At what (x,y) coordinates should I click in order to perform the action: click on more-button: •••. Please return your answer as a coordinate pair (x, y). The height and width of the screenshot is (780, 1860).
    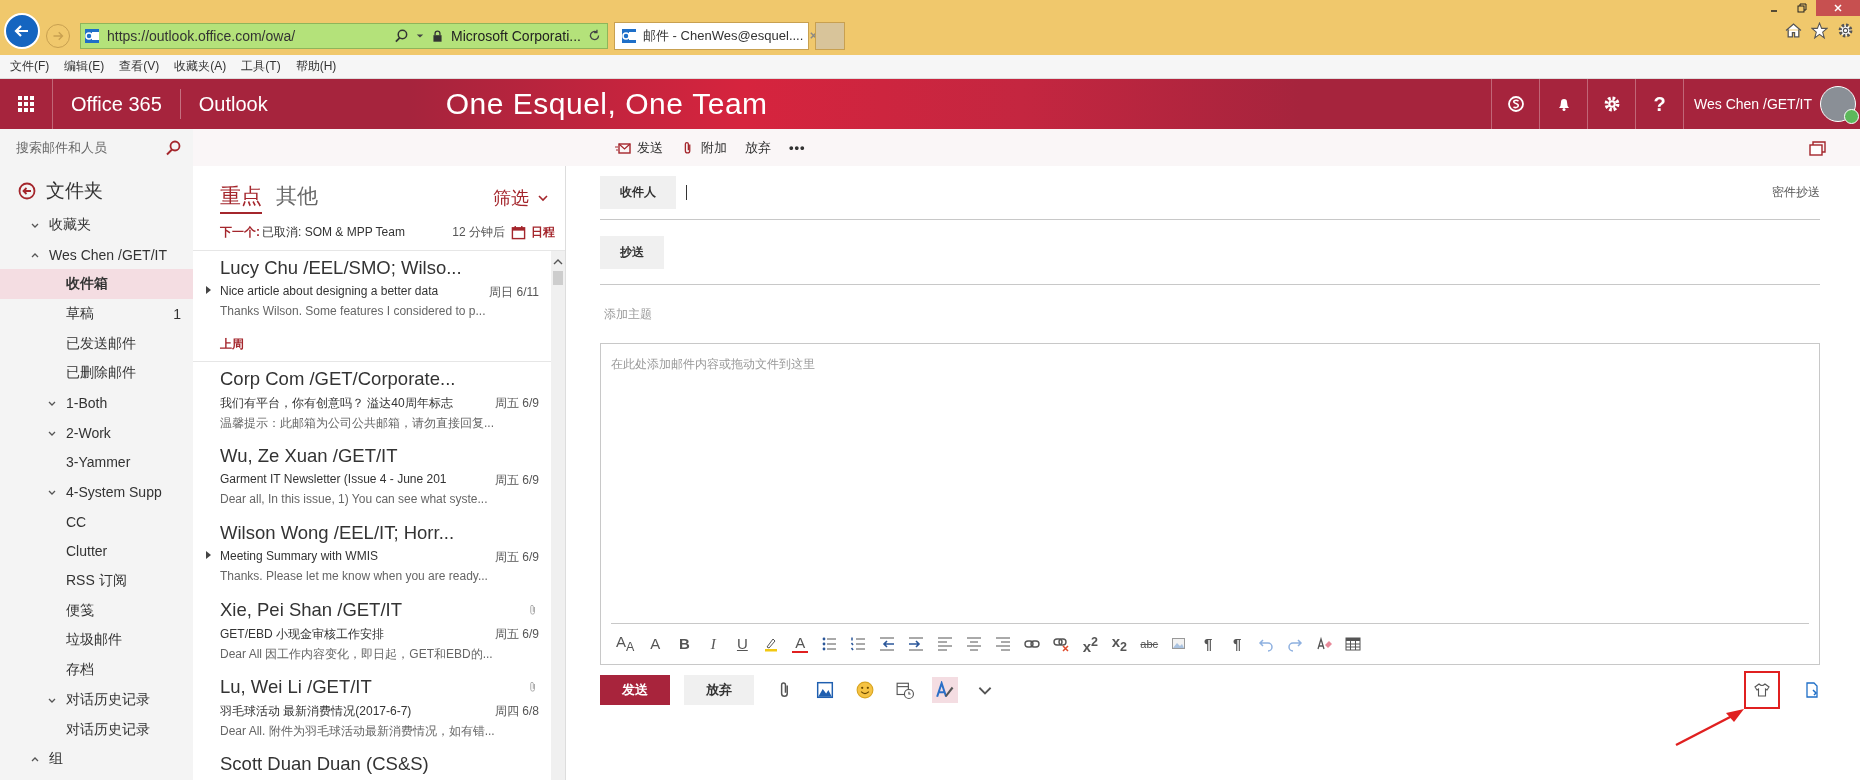
    Looking at the image, I should click on (797, 147).